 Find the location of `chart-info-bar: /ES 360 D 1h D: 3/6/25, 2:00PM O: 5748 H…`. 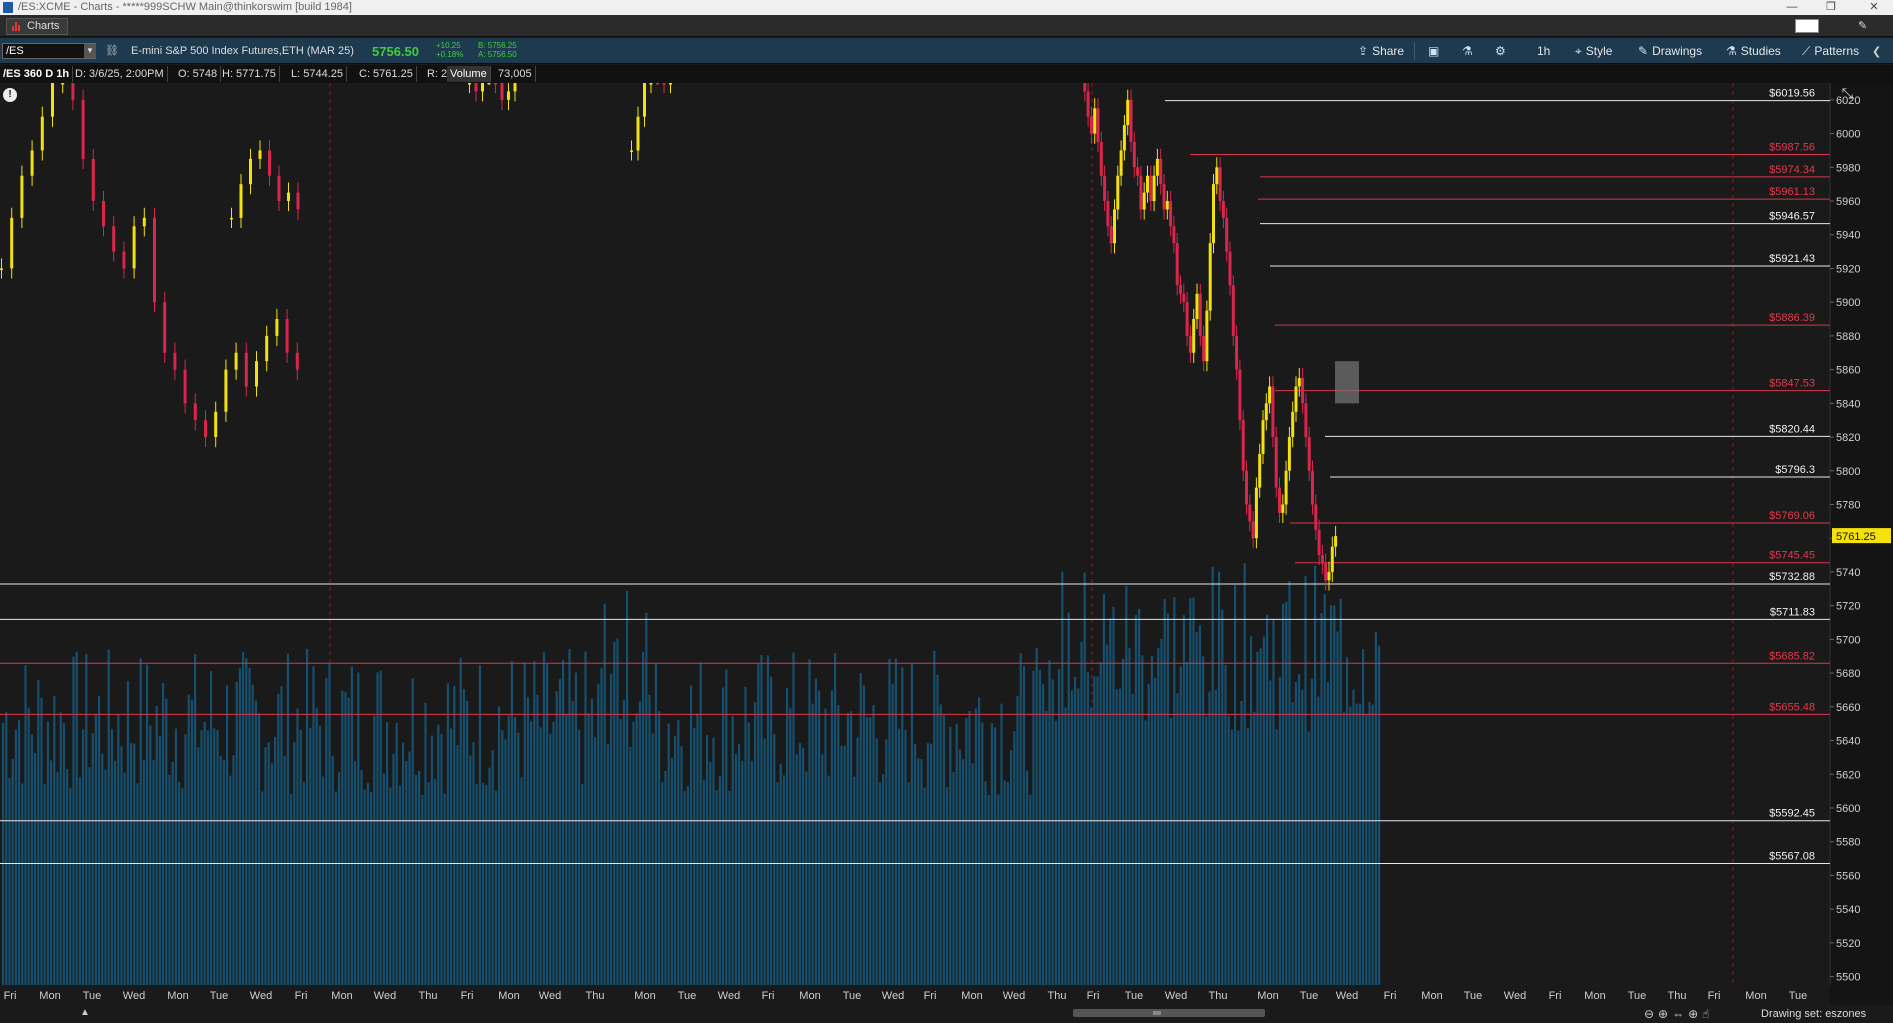

chart-info-bar: /ES 360 D 1h D: 3/6/25, 2:00PM O: 5748 H… is located at coordinates (946, 74).